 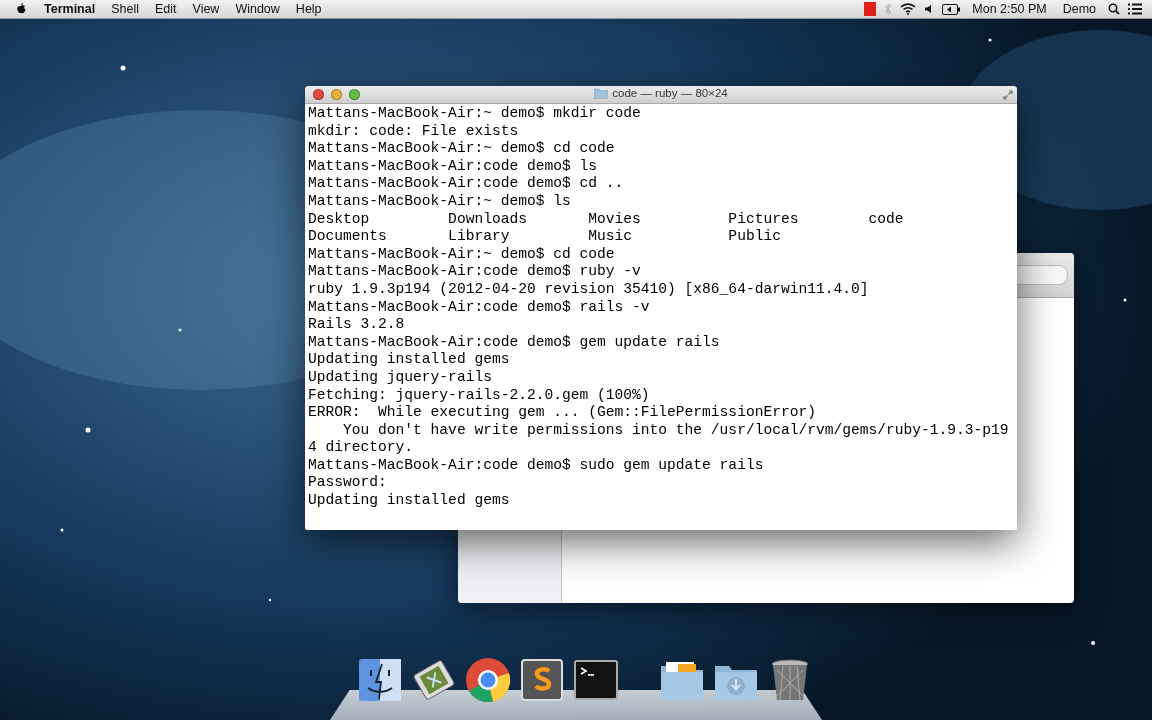 I want to click on terminal-line: Mattans-MacBook-Air:~ demo$ ls, so click(x=439, y=201).